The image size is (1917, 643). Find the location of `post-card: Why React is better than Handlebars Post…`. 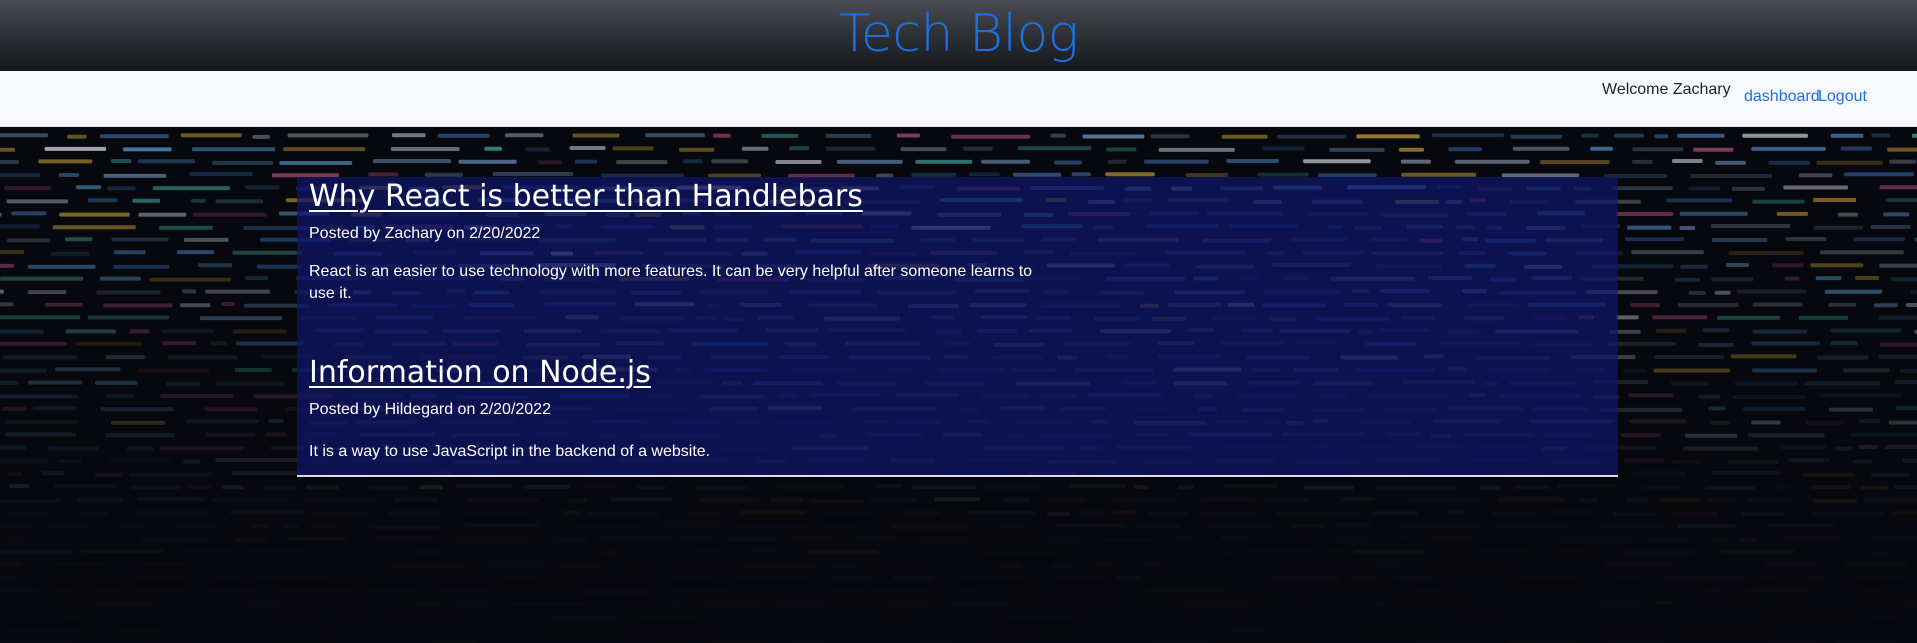

post-card: Why React is better than Handlebars Post… is located at coordinates (834, 249).